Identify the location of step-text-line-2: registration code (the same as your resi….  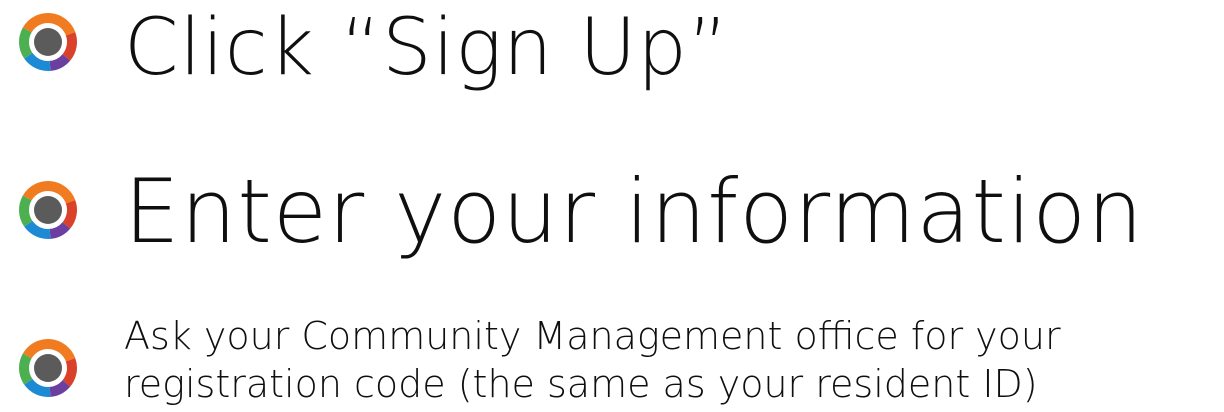
(581, 384).